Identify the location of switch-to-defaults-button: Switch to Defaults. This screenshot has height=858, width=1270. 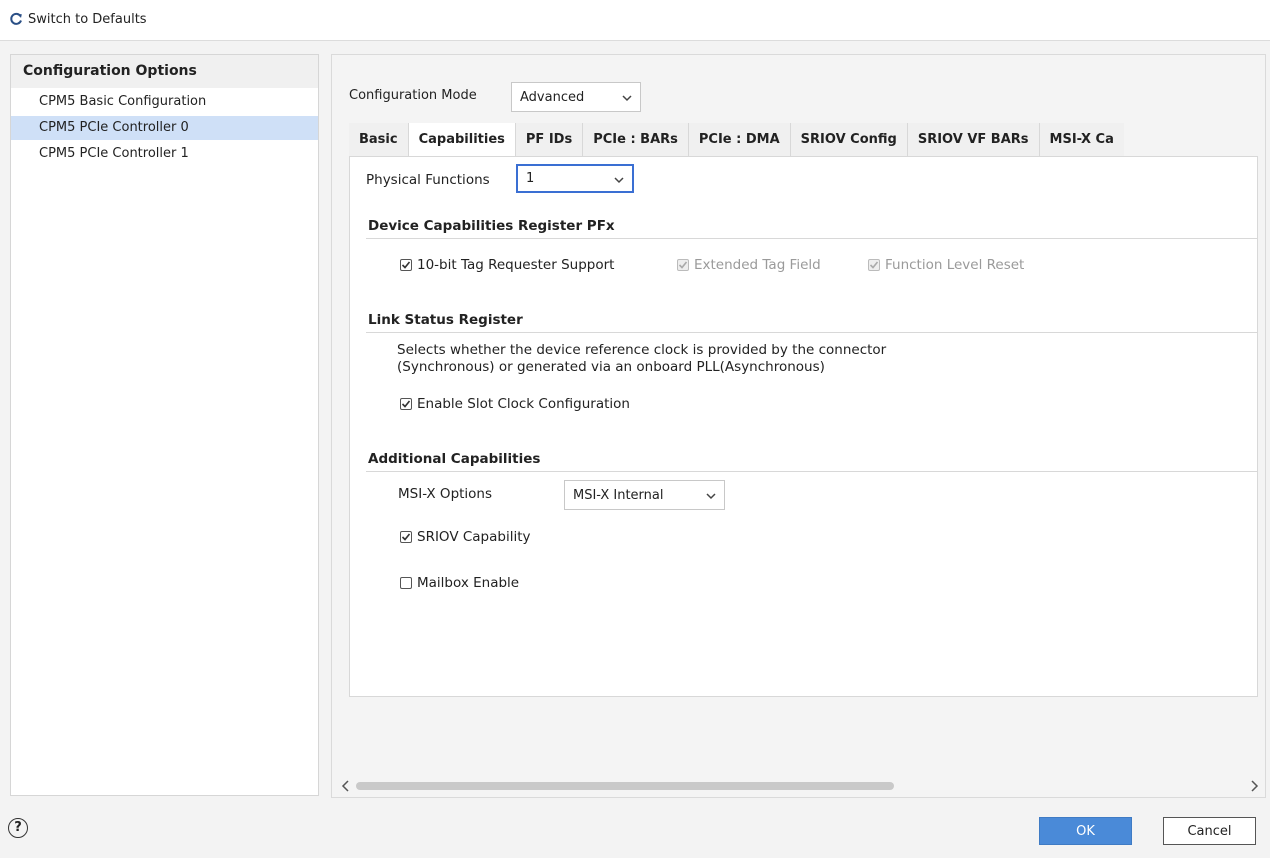
(77, 19).